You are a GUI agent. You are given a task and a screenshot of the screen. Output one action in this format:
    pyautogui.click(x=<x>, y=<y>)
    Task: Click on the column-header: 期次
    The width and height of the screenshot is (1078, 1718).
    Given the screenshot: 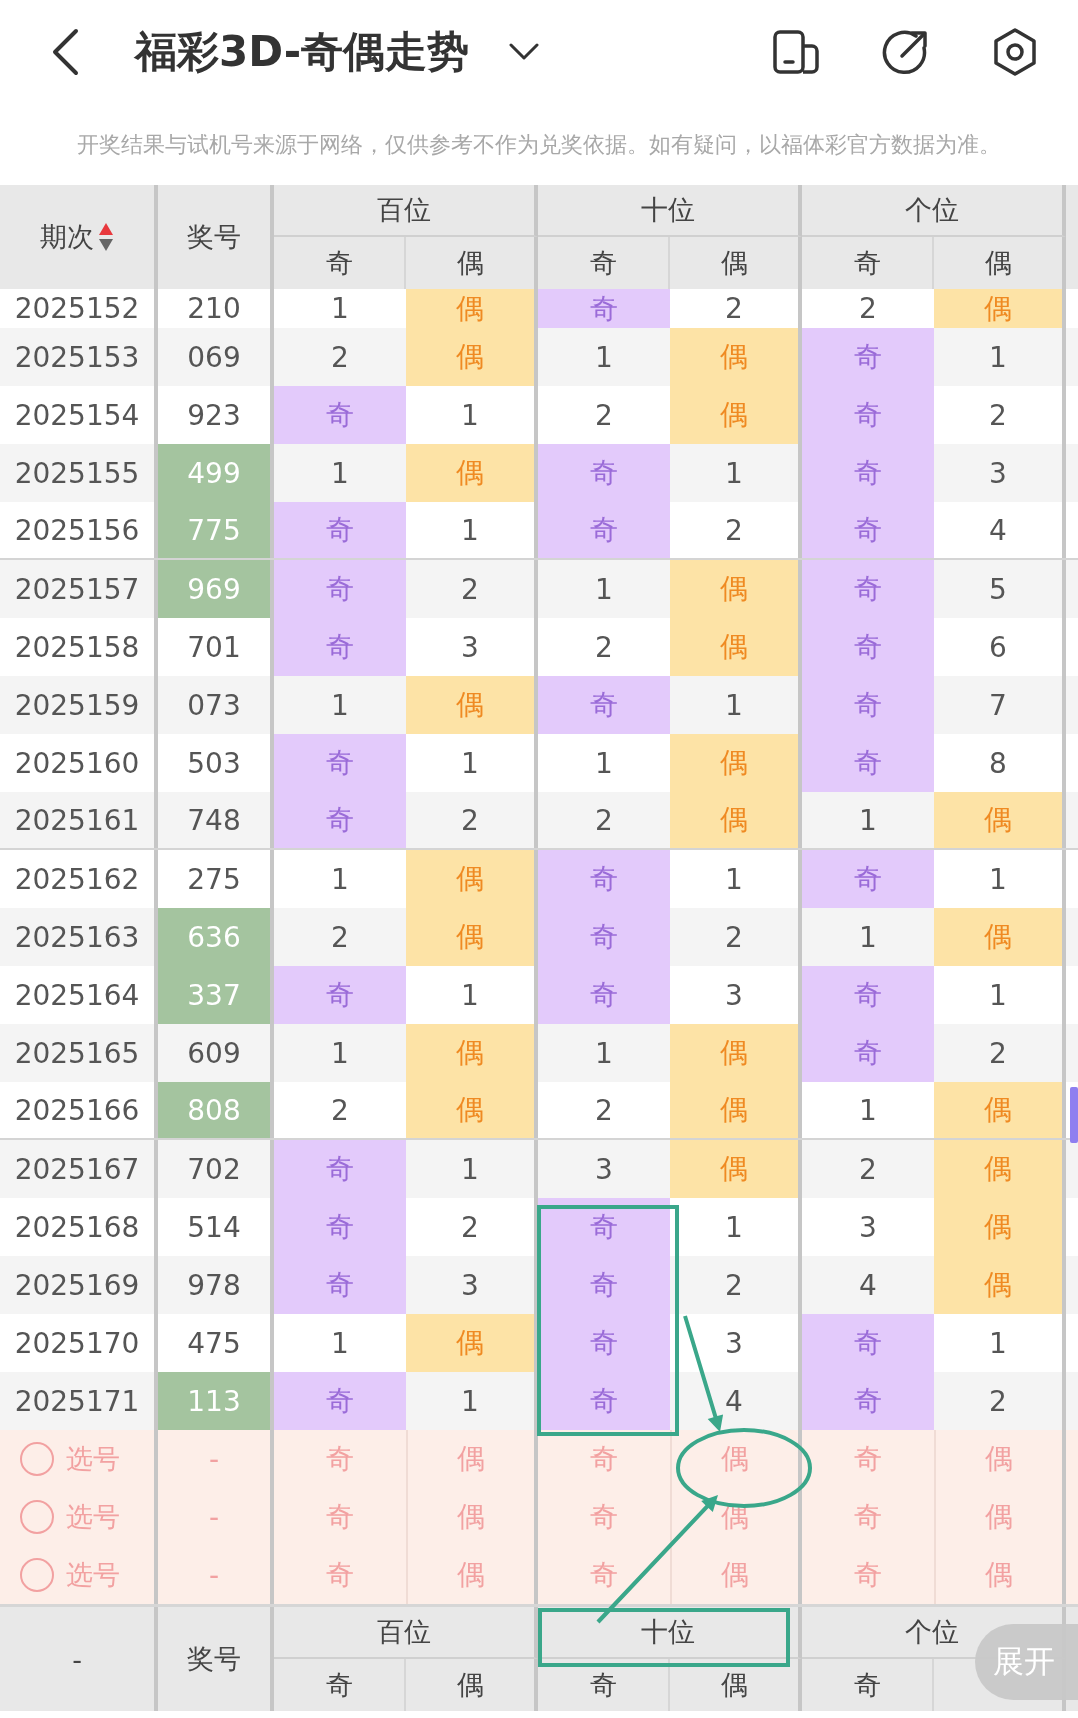 What is the action you would take?
    pyautogui.click(x=67, y=237)
    